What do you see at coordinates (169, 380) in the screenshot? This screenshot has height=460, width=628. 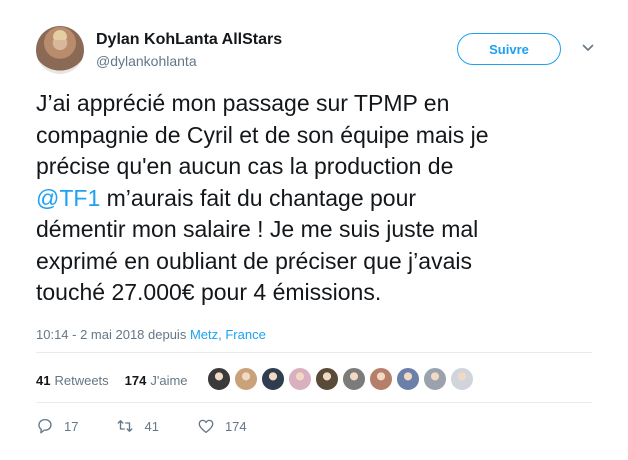 I see `likes-label: J'aime` at bounding box center [169, 380].